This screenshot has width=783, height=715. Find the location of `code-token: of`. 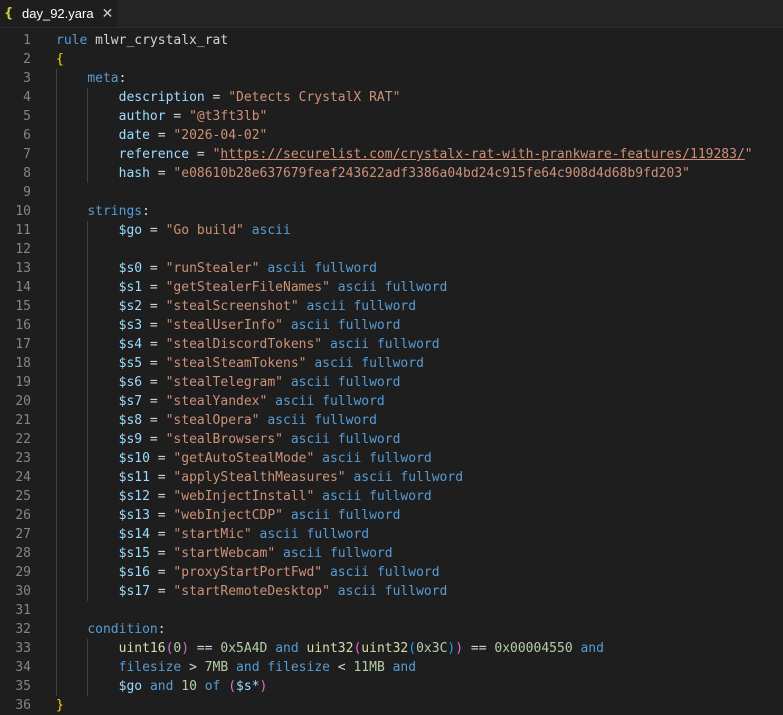

code-token: of is located at coordinates (212, 686).